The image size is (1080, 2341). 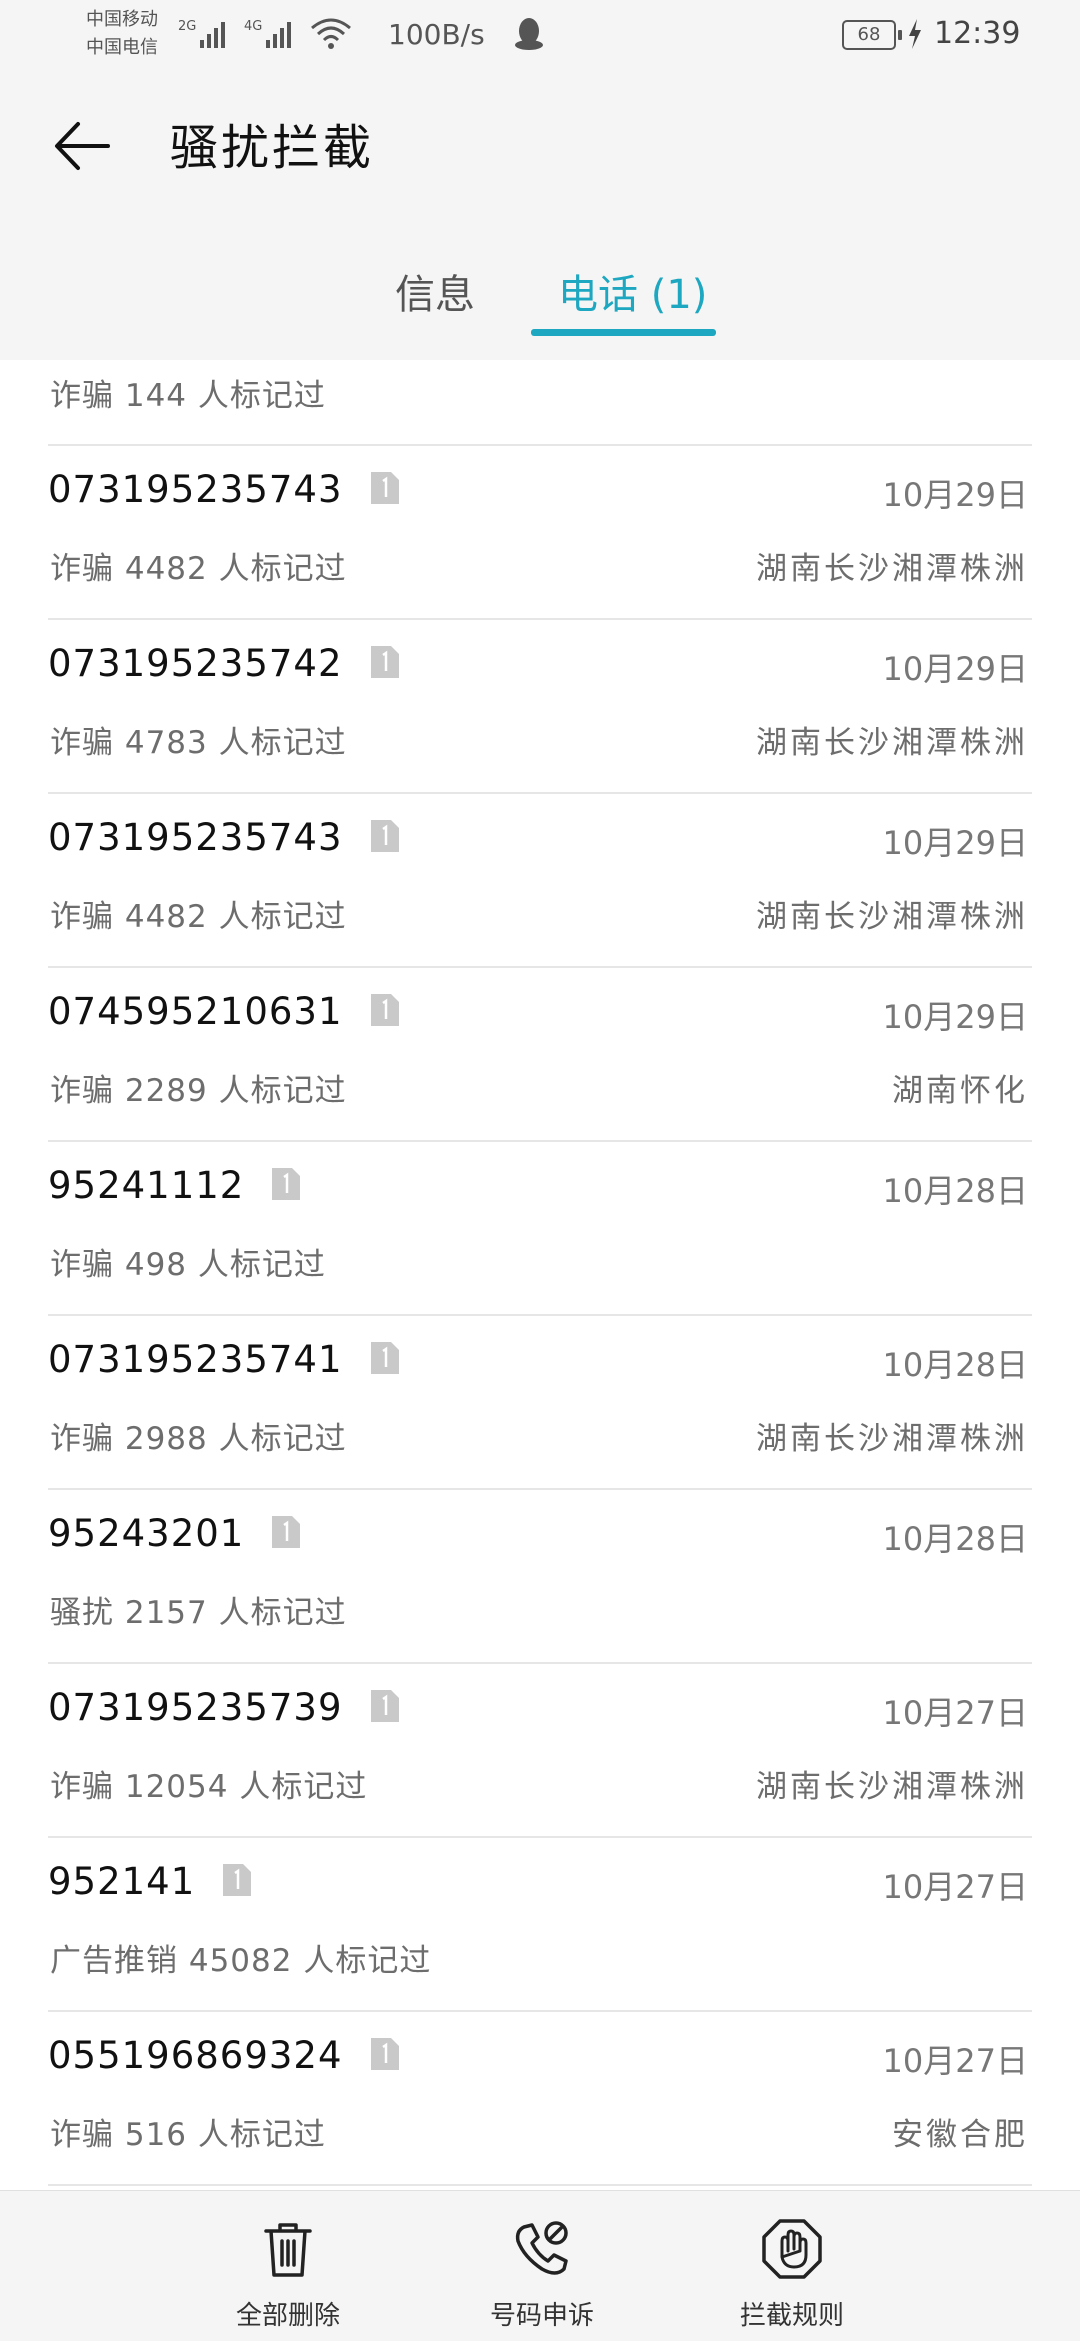 I want to click on call-location: 安徽合肥, so click(x=960, y=2135).